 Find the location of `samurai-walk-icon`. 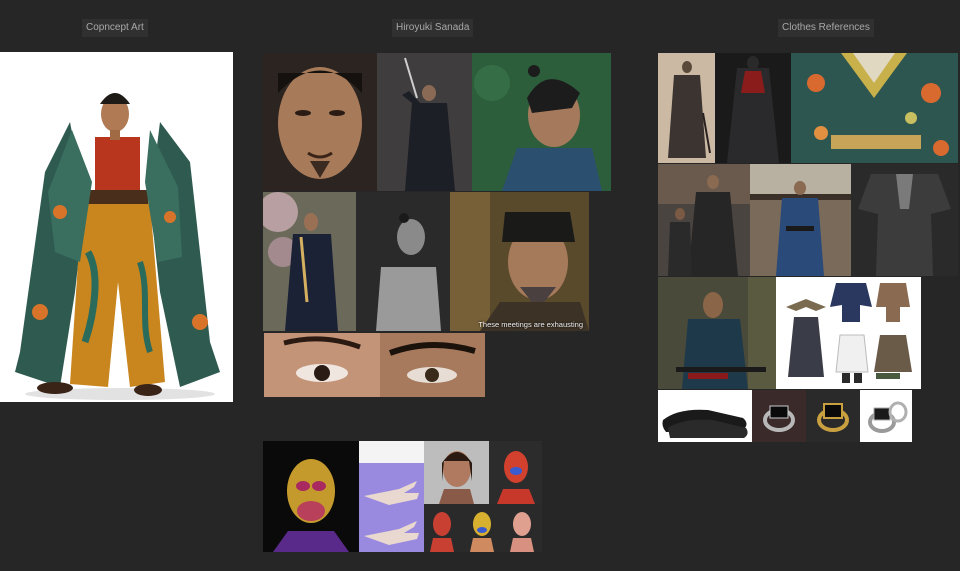

samurai-walk-icon is located at coordinates (704, 220).